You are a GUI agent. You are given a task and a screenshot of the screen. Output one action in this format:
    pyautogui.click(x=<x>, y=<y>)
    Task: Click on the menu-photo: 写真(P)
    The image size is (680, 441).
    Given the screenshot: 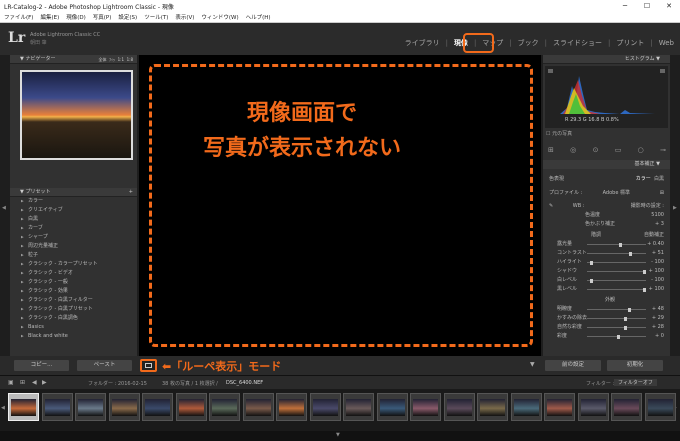 What is the action you would take?
    pyautogui.click(x=102, y=17)
    